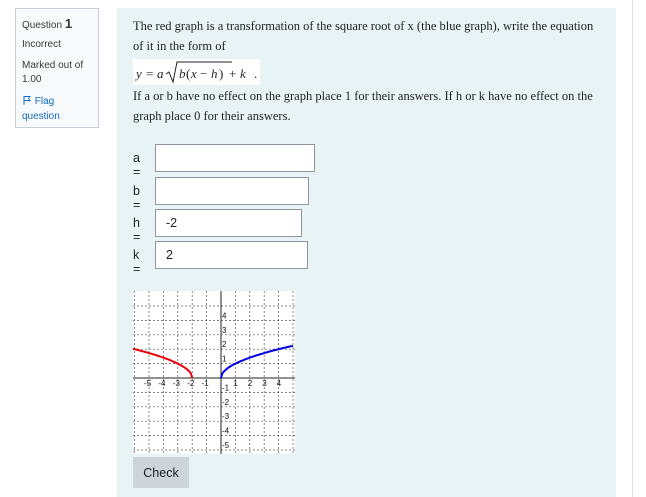  Describe the element at coordinates (137, 262) in the screenshot. I see `answer-label-k: k =` at that location.